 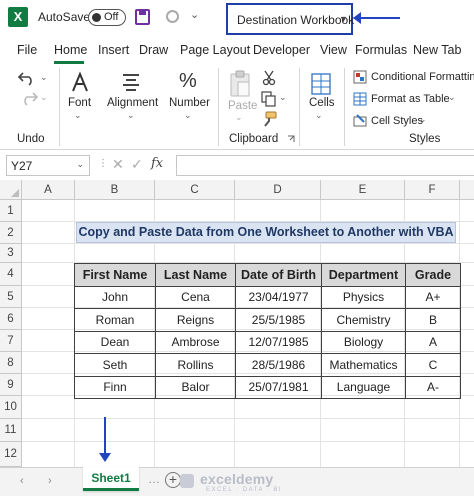 I want to click on row-header-12: 12, so click(x=11, y=454).